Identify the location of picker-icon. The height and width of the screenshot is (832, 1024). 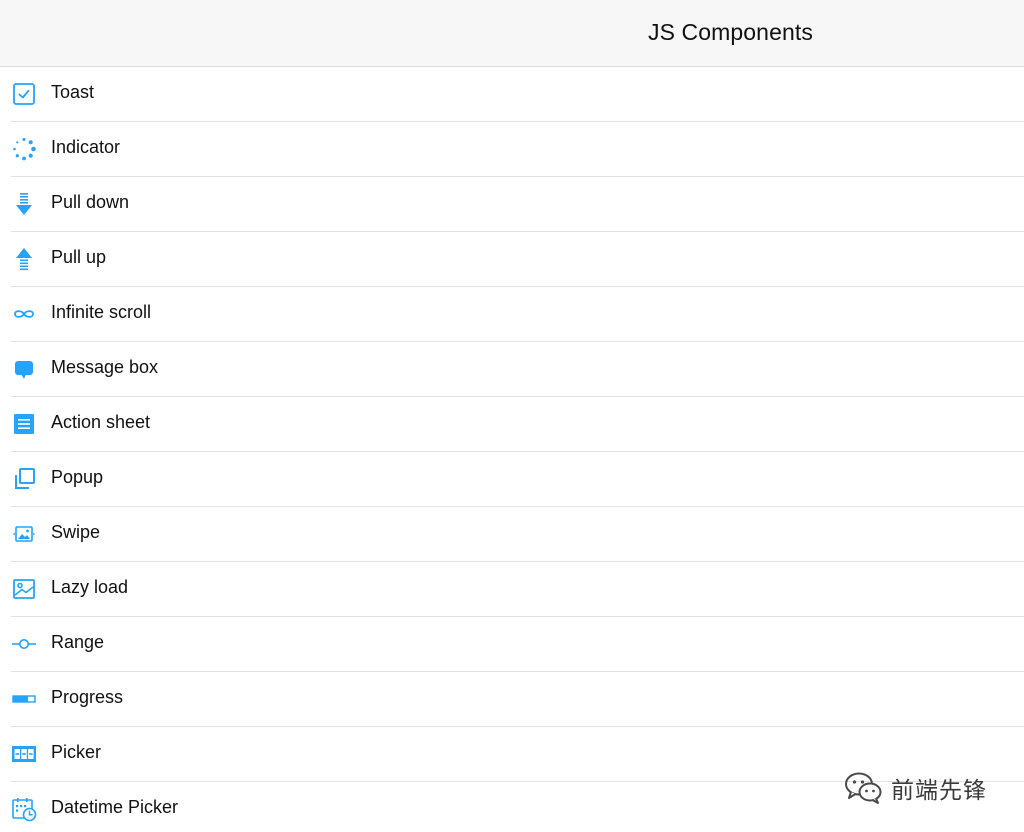
(24, 754).